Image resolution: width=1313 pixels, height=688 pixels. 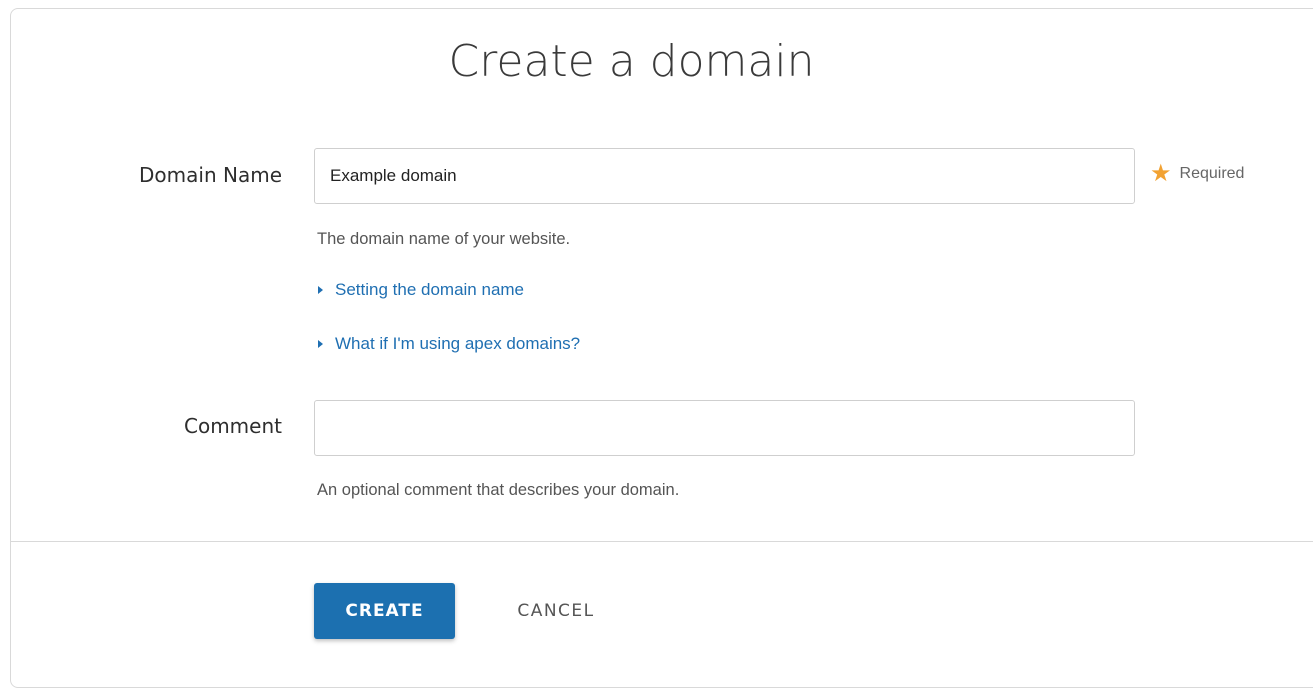 I want to click on domain-name-input, so click(x=724, y=176).